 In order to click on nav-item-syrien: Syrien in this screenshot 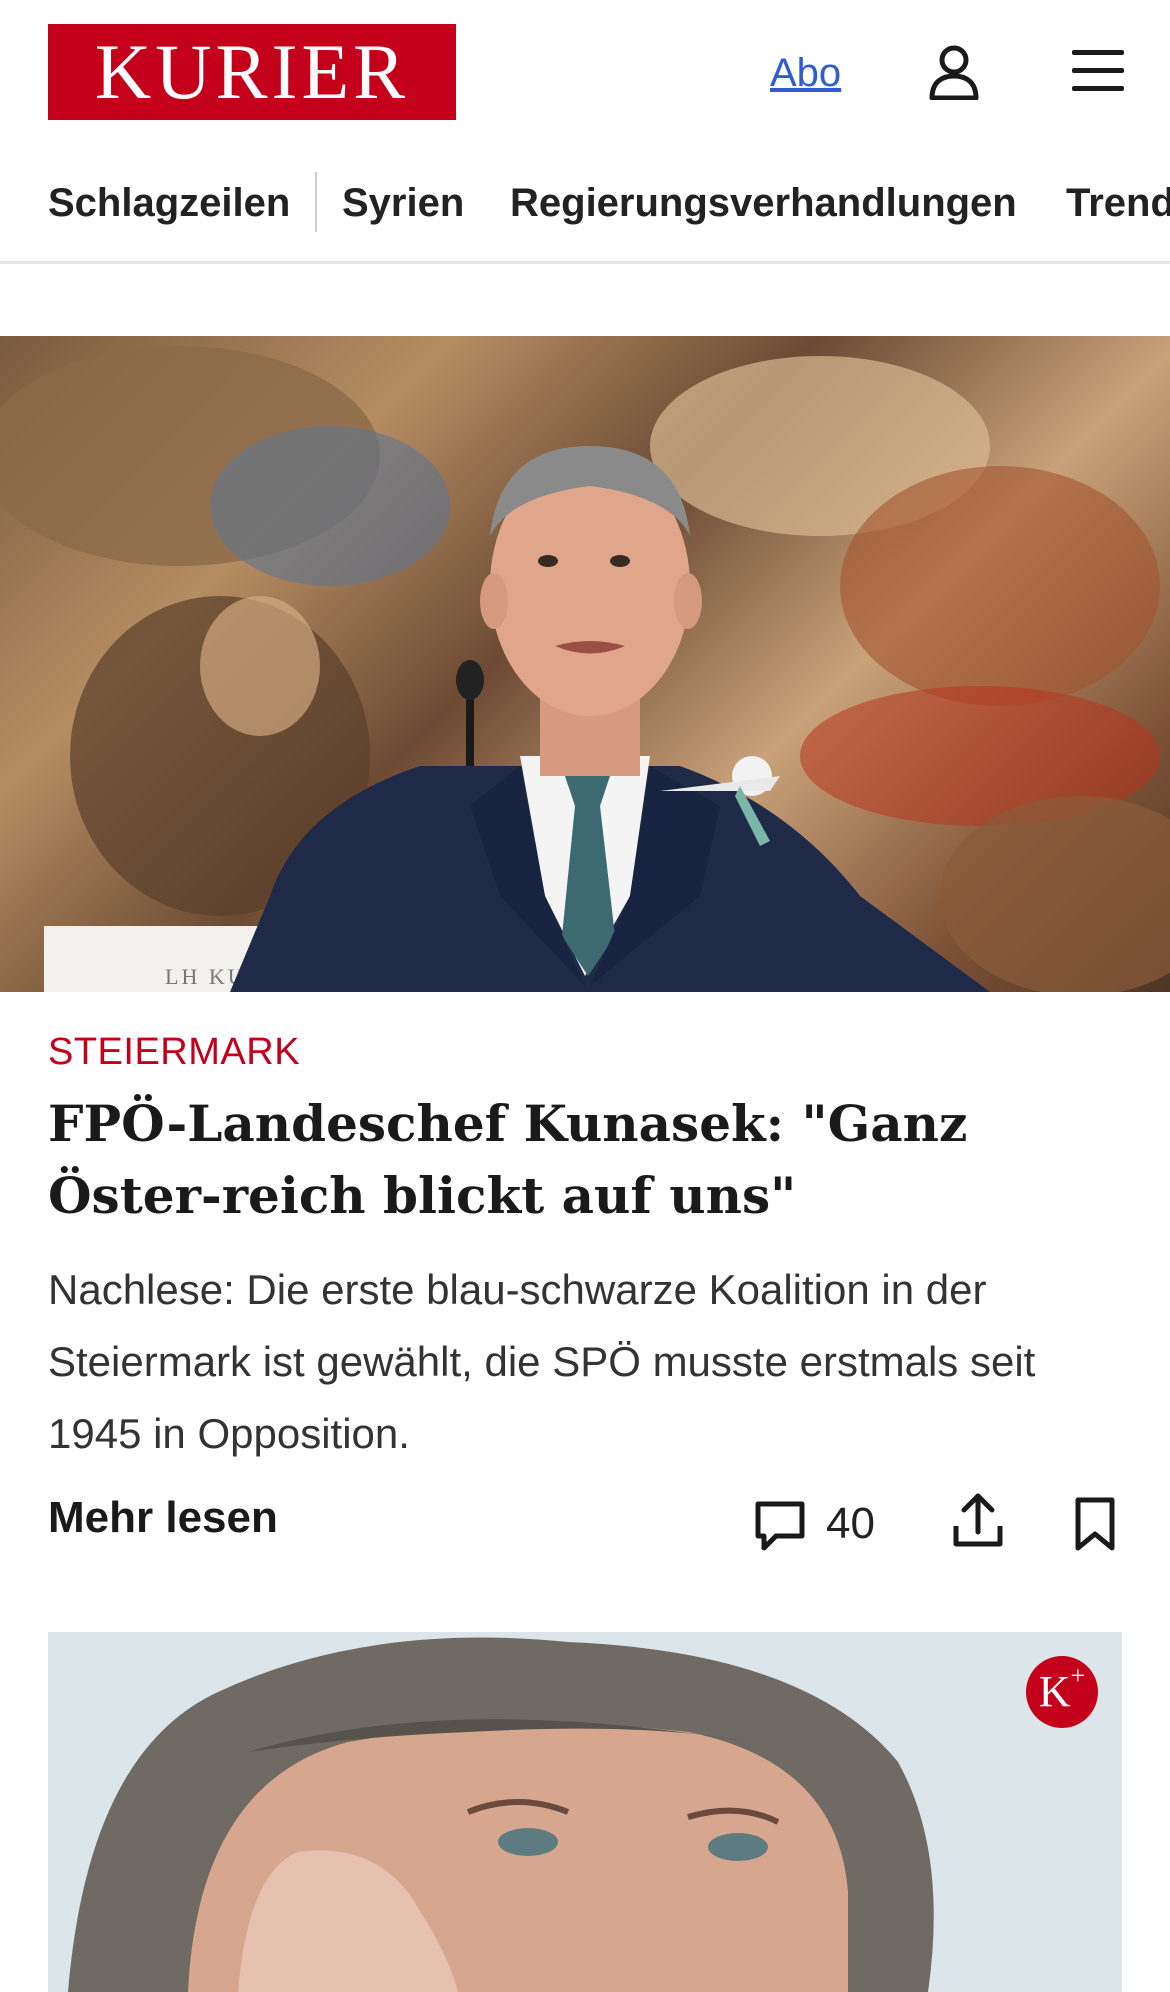, I will do `click(403, 203)`.